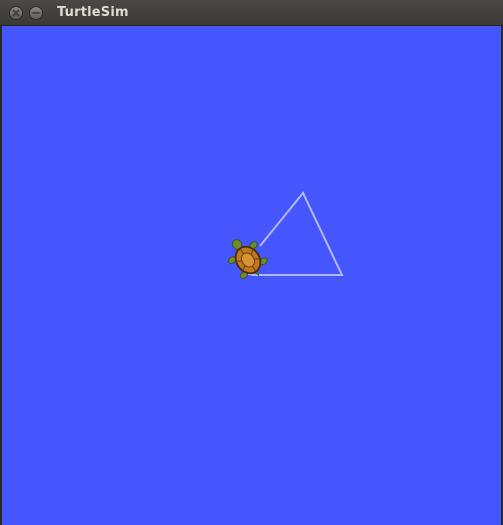 The image size is (503, 525). I want to click on minimize-icon, so click(36, 13).